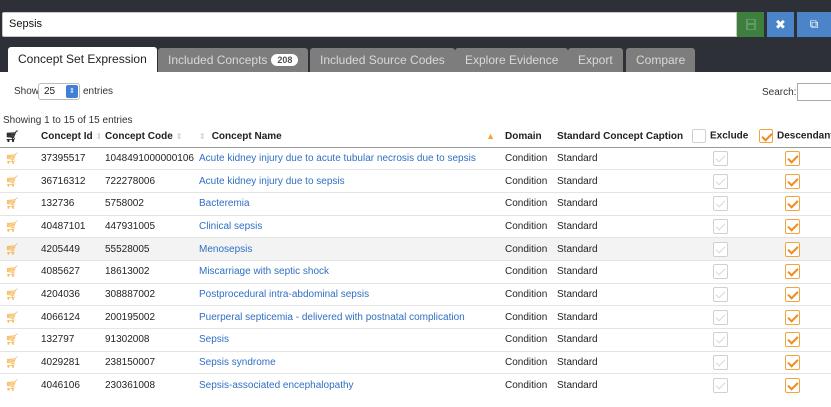 The height and width of the screenshot is (407, 831). What do you see at coordinates (347, 226) in the screenshot?
I see `concept-name-cell: Clinical sepsis` at bounding box center [347, 226].